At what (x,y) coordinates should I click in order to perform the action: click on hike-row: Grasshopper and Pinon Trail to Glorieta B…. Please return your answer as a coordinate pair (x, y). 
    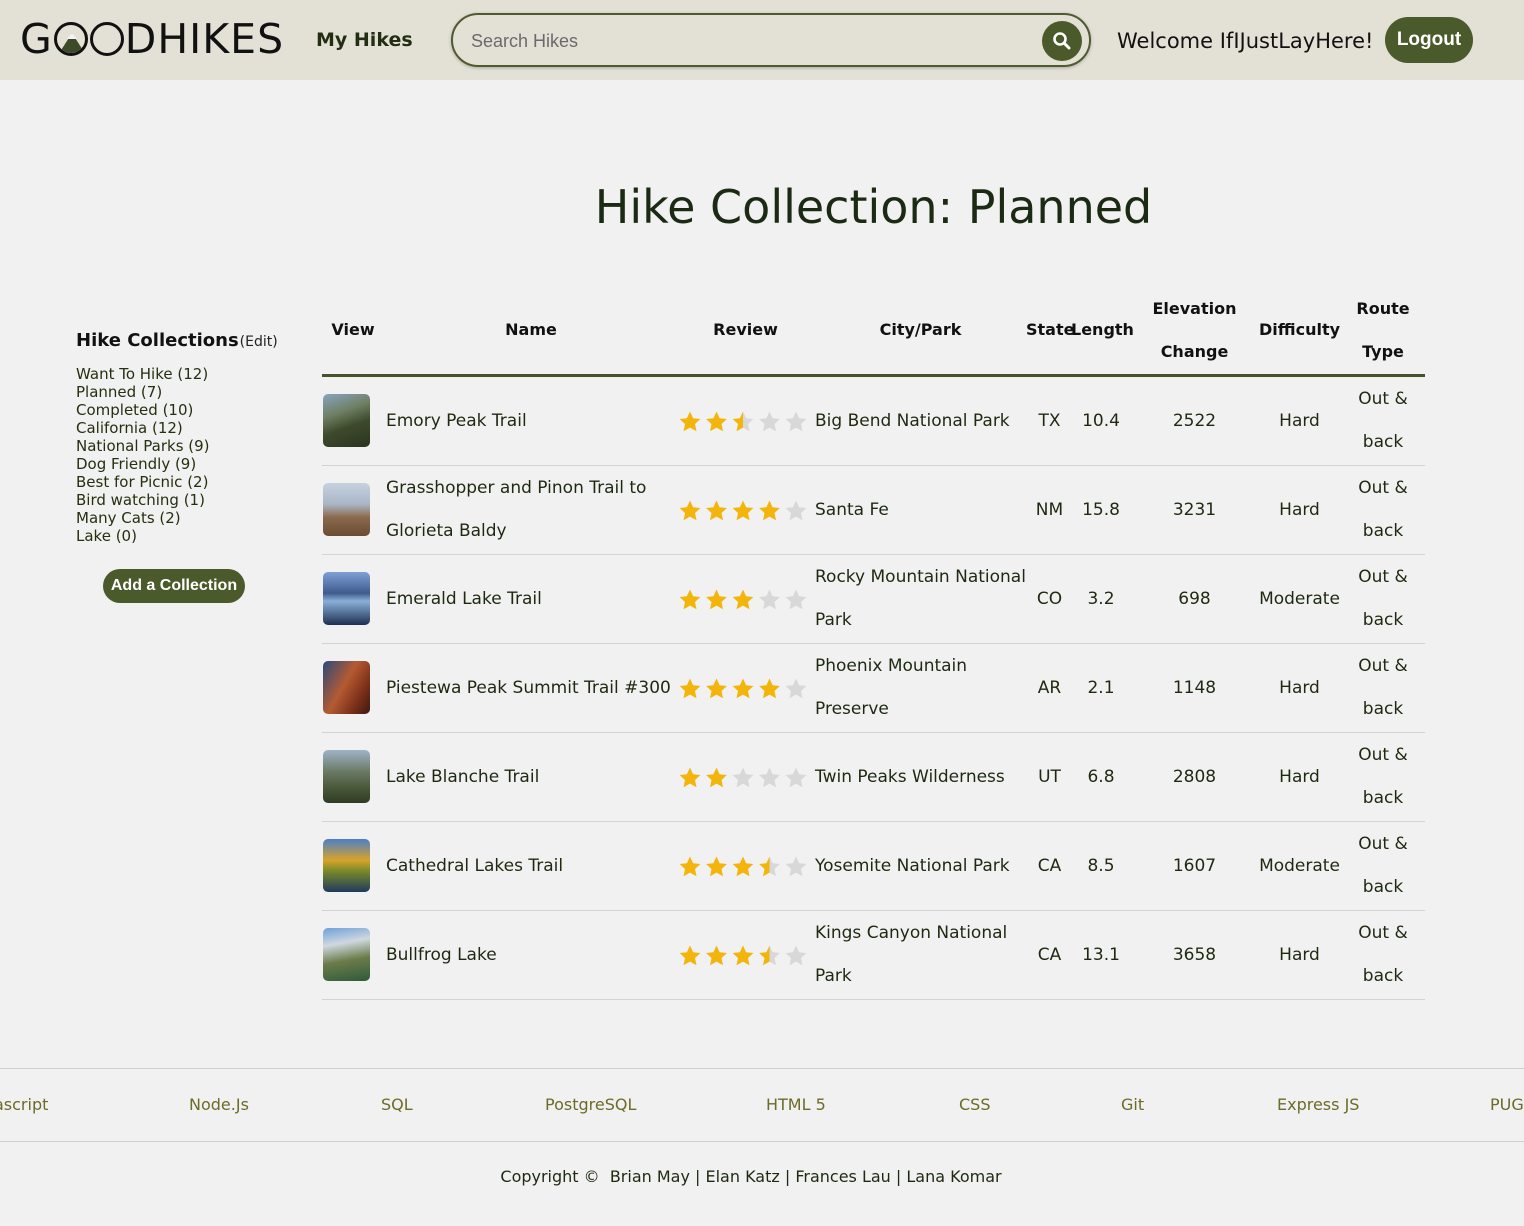
    Looking at the image, I should click on (873, 510).